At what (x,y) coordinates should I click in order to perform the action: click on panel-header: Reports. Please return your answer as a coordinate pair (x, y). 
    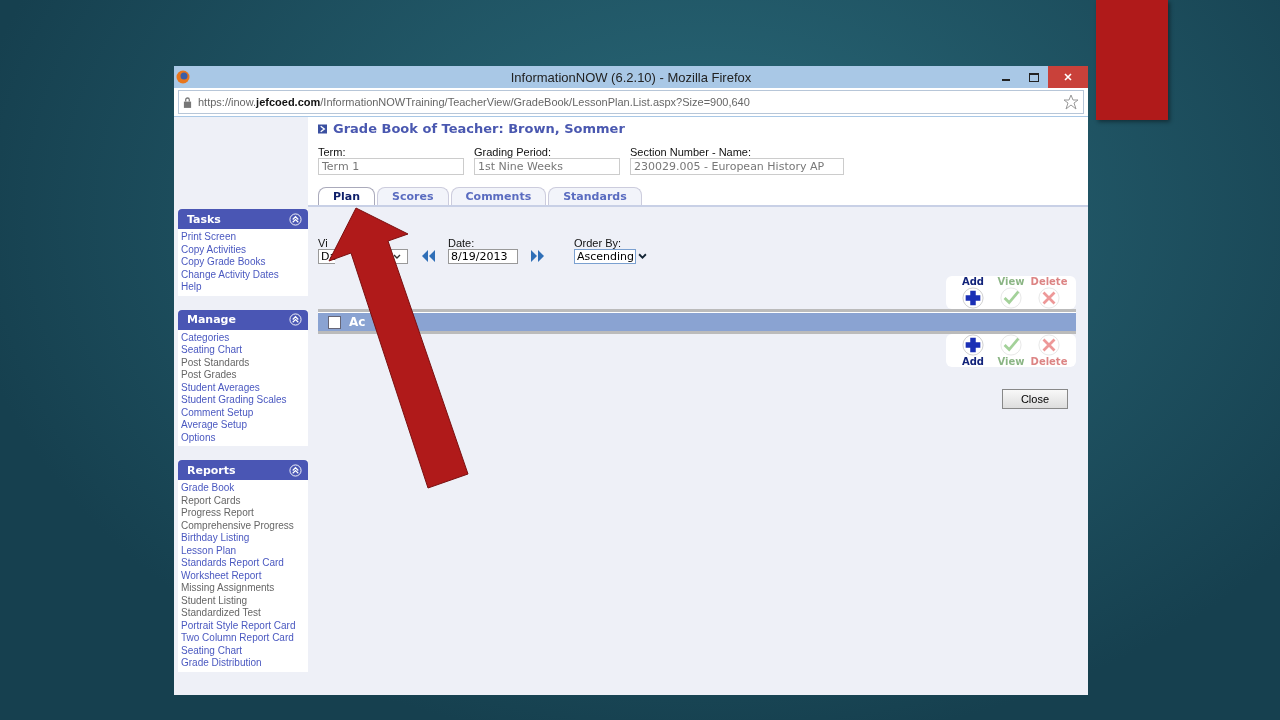
    Looking at the image, I should click on (243, 470).